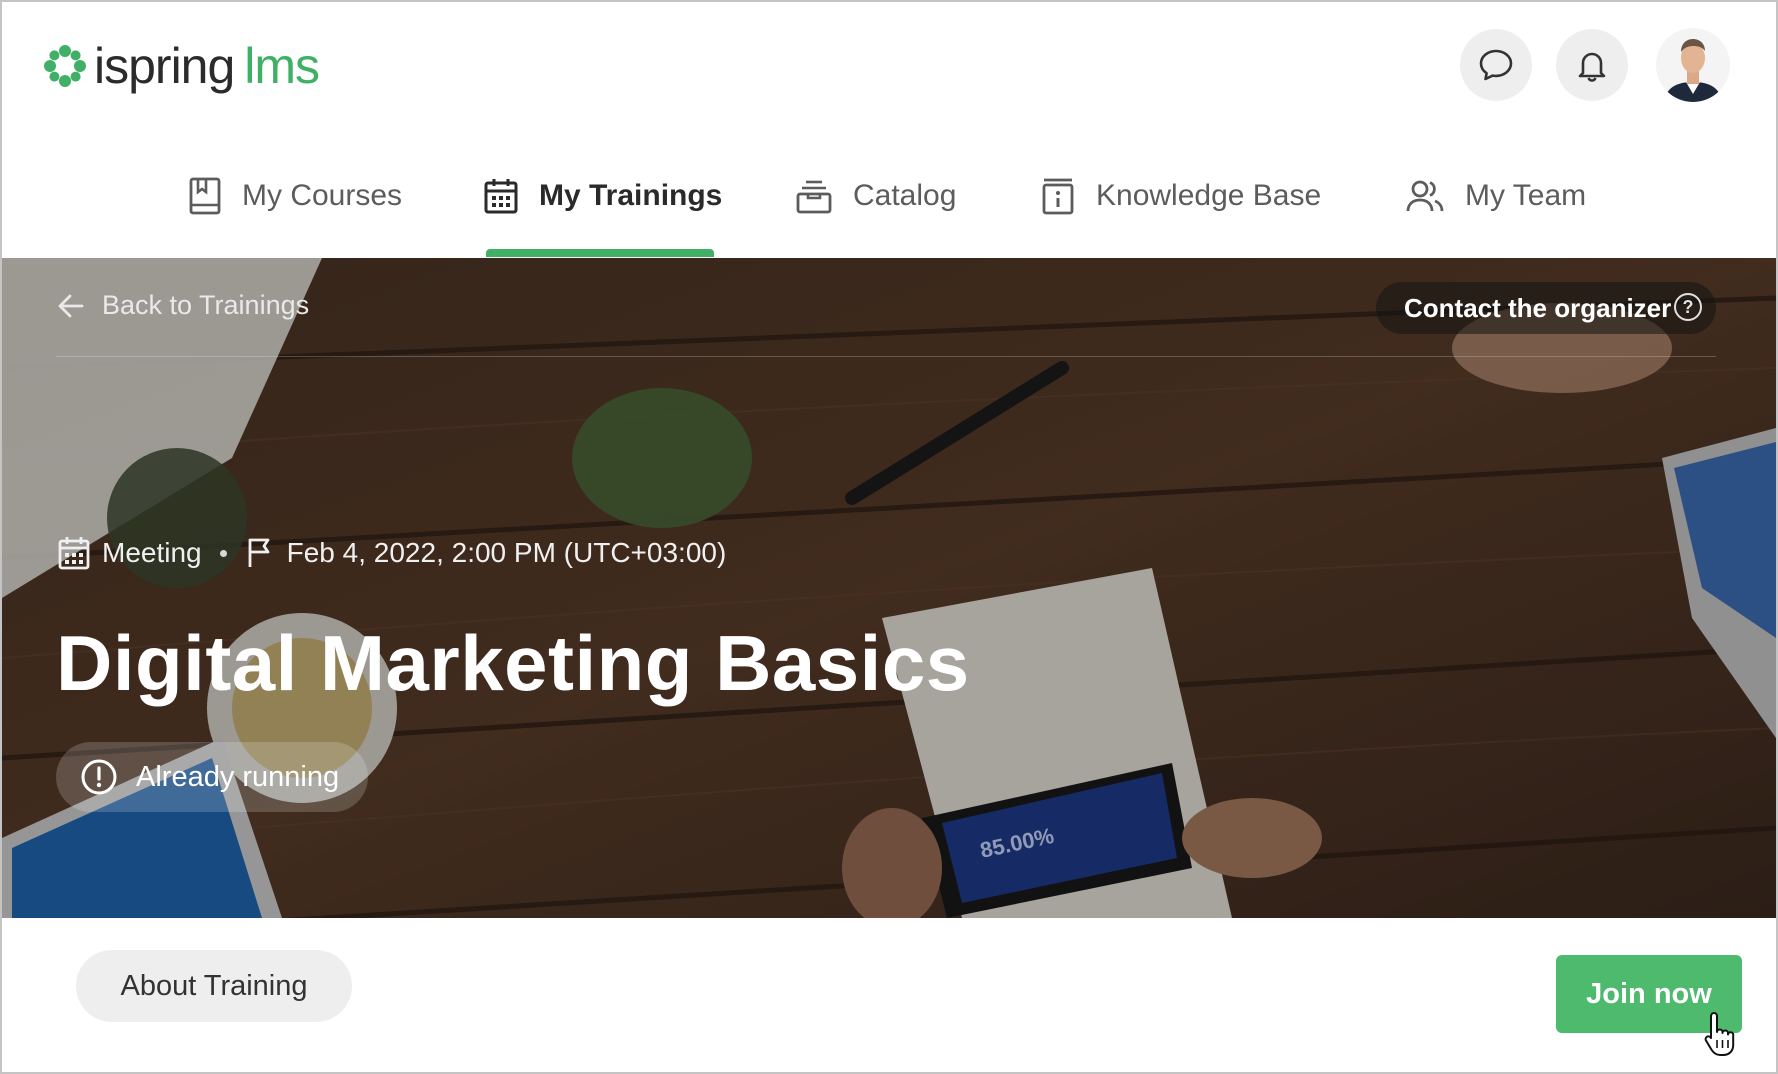 This screenshot has width=1778, height=1074. I want to click on training-title: Digital Marketing Basics, so click(513, 663).